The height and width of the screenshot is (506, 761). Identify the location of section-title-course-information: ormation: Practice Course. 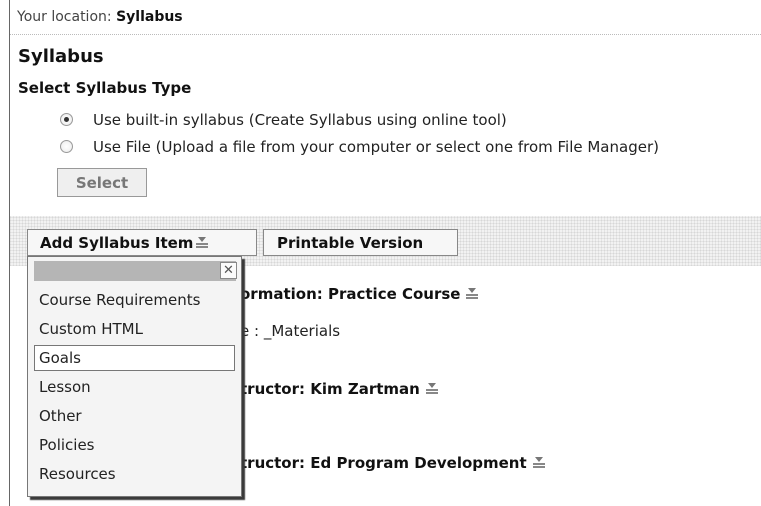
(359, 294).